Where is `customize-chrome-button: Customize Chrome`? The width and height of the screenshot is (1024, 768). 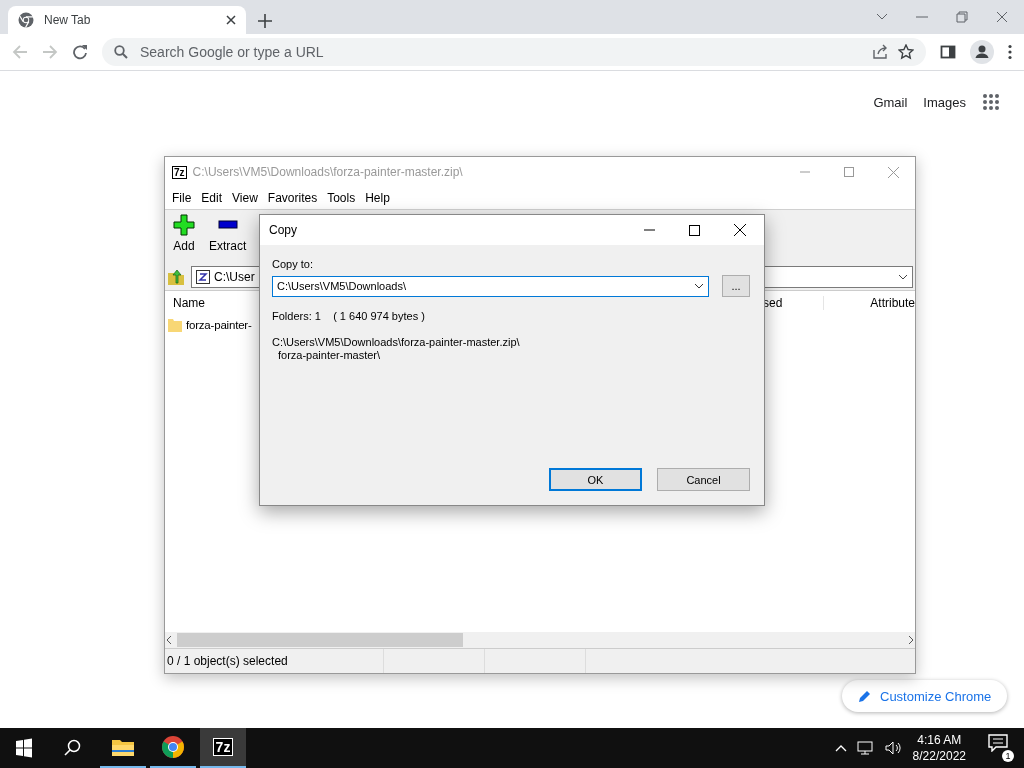
customize-chrome-button: Customize Chrome is located at coordinates (925, 696).